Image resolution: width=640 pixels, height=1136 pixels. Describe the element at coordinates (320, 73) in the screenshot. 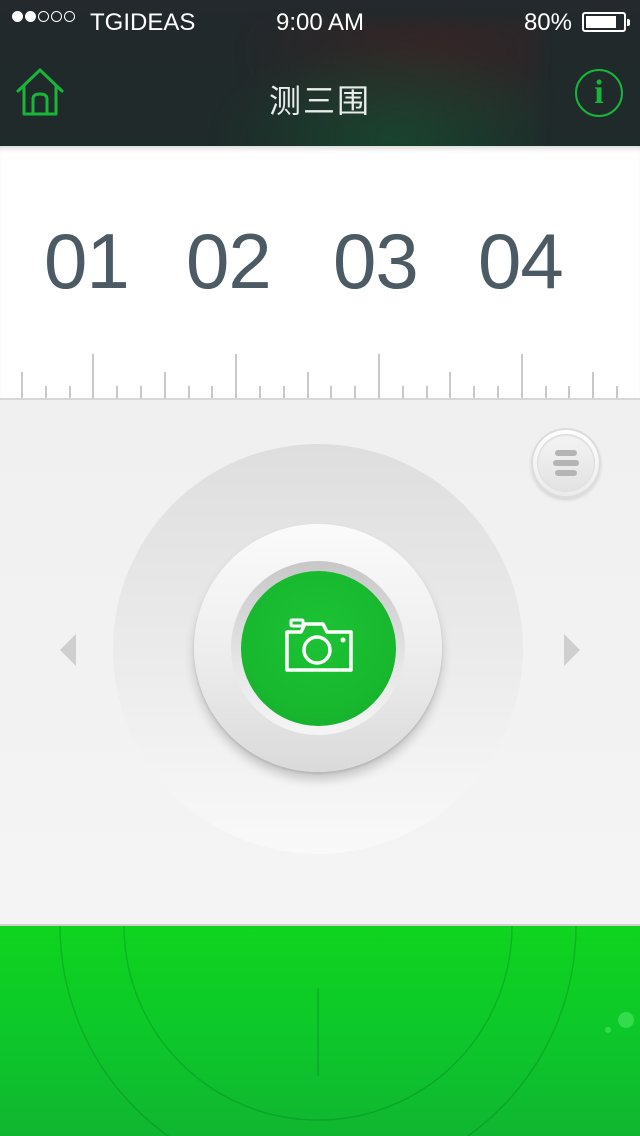

I see `top-bar: TGIDEAS 9:00 AM 80% 测三围 i` at that location.